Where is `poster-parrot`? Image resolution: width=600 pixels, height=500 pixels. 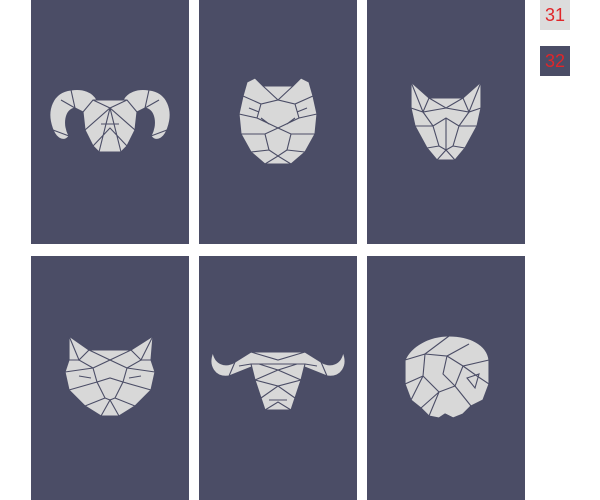
poster-parrot is located at coordinates (446, 378).